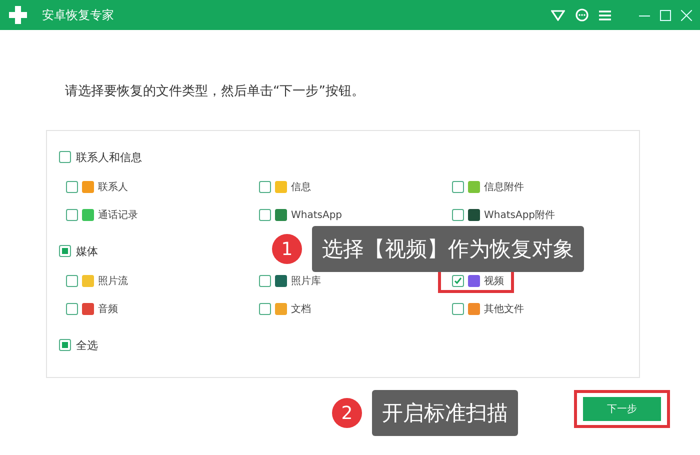 Image resolution: width=700 pixels, height=455 pixels. What do you see at coordinates (87, 345) in the screenshot?
I see `select-all-label: 全选` at bounding box center [87, 345].